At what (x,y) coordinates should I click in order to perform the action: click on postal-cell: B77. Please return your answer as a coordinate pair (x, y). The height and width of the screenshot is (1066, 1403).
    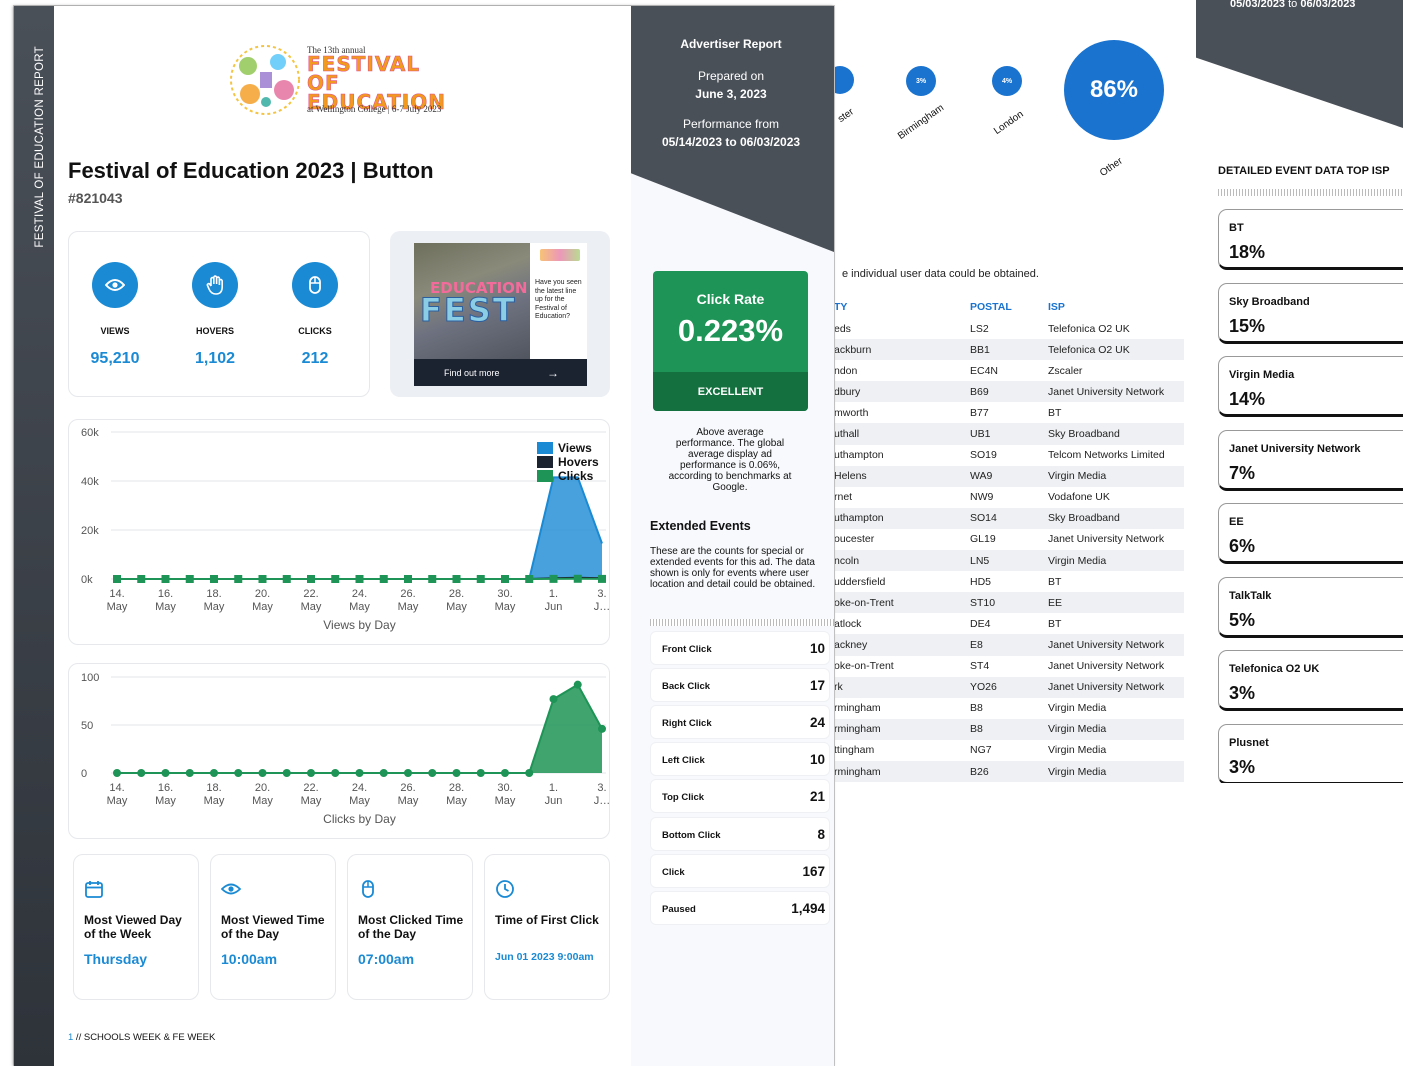
    Looking at the image, I should click on (979, 412).